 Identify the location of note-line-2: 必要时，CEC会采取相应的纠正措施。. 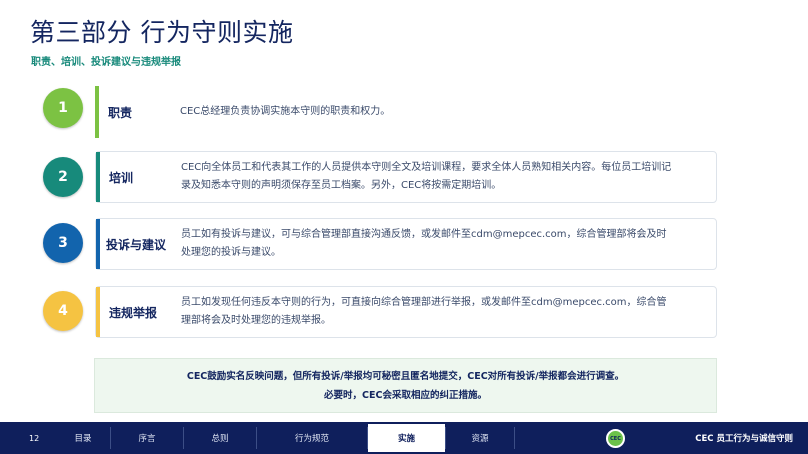
(405, 395).